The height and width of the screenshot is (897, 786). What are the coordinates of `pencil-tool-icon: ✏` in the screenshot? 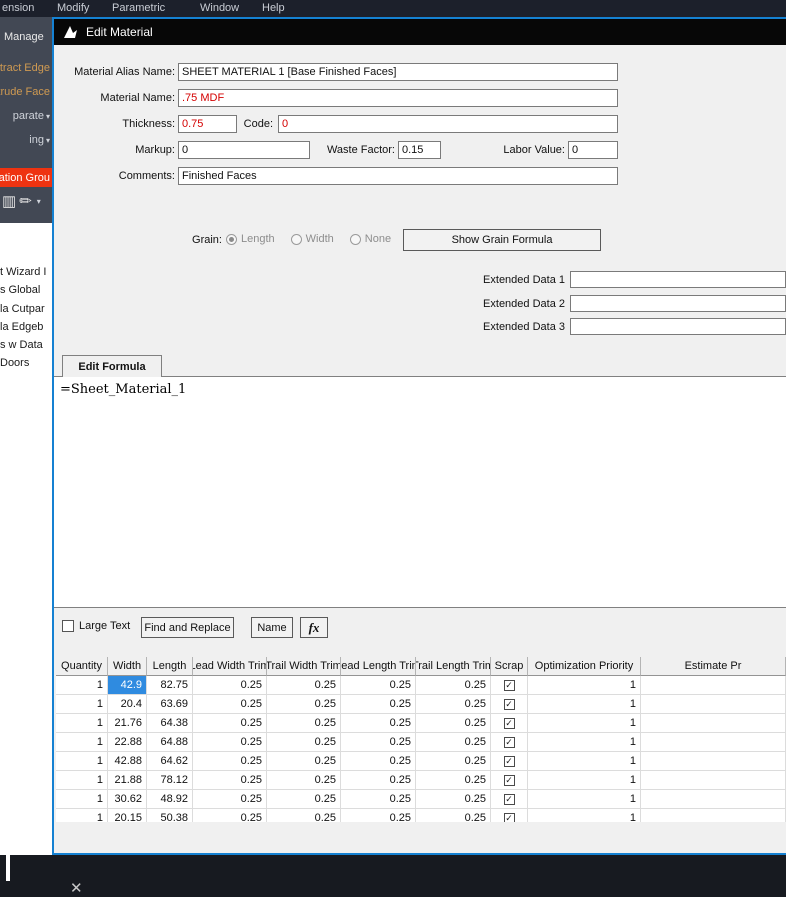 It's located at (25, 201).